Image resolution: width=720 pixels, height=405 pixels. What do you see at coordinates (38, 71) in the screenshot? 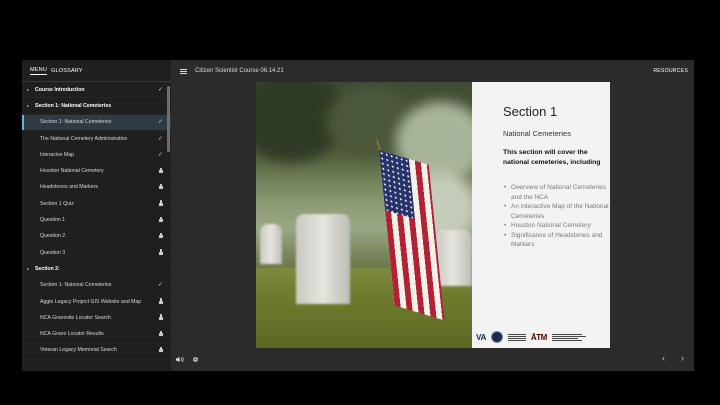
I see `tab-menu: MENU` at bounding box center [38, 71].